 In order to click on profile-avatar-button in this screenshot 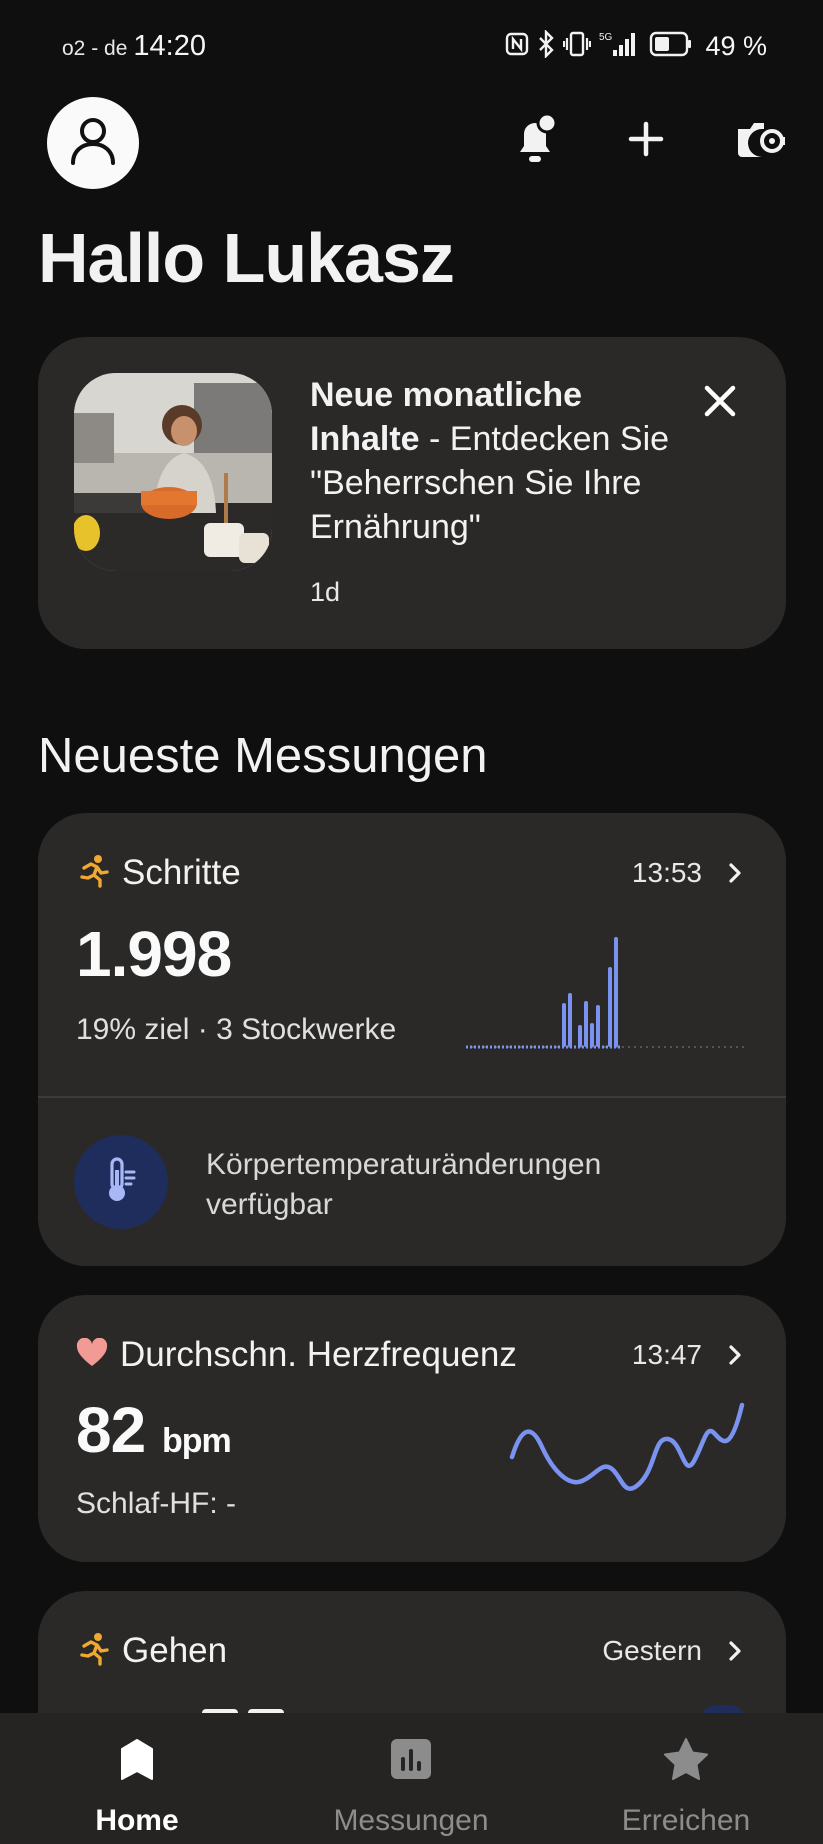, I will do `click(93, 143)`.